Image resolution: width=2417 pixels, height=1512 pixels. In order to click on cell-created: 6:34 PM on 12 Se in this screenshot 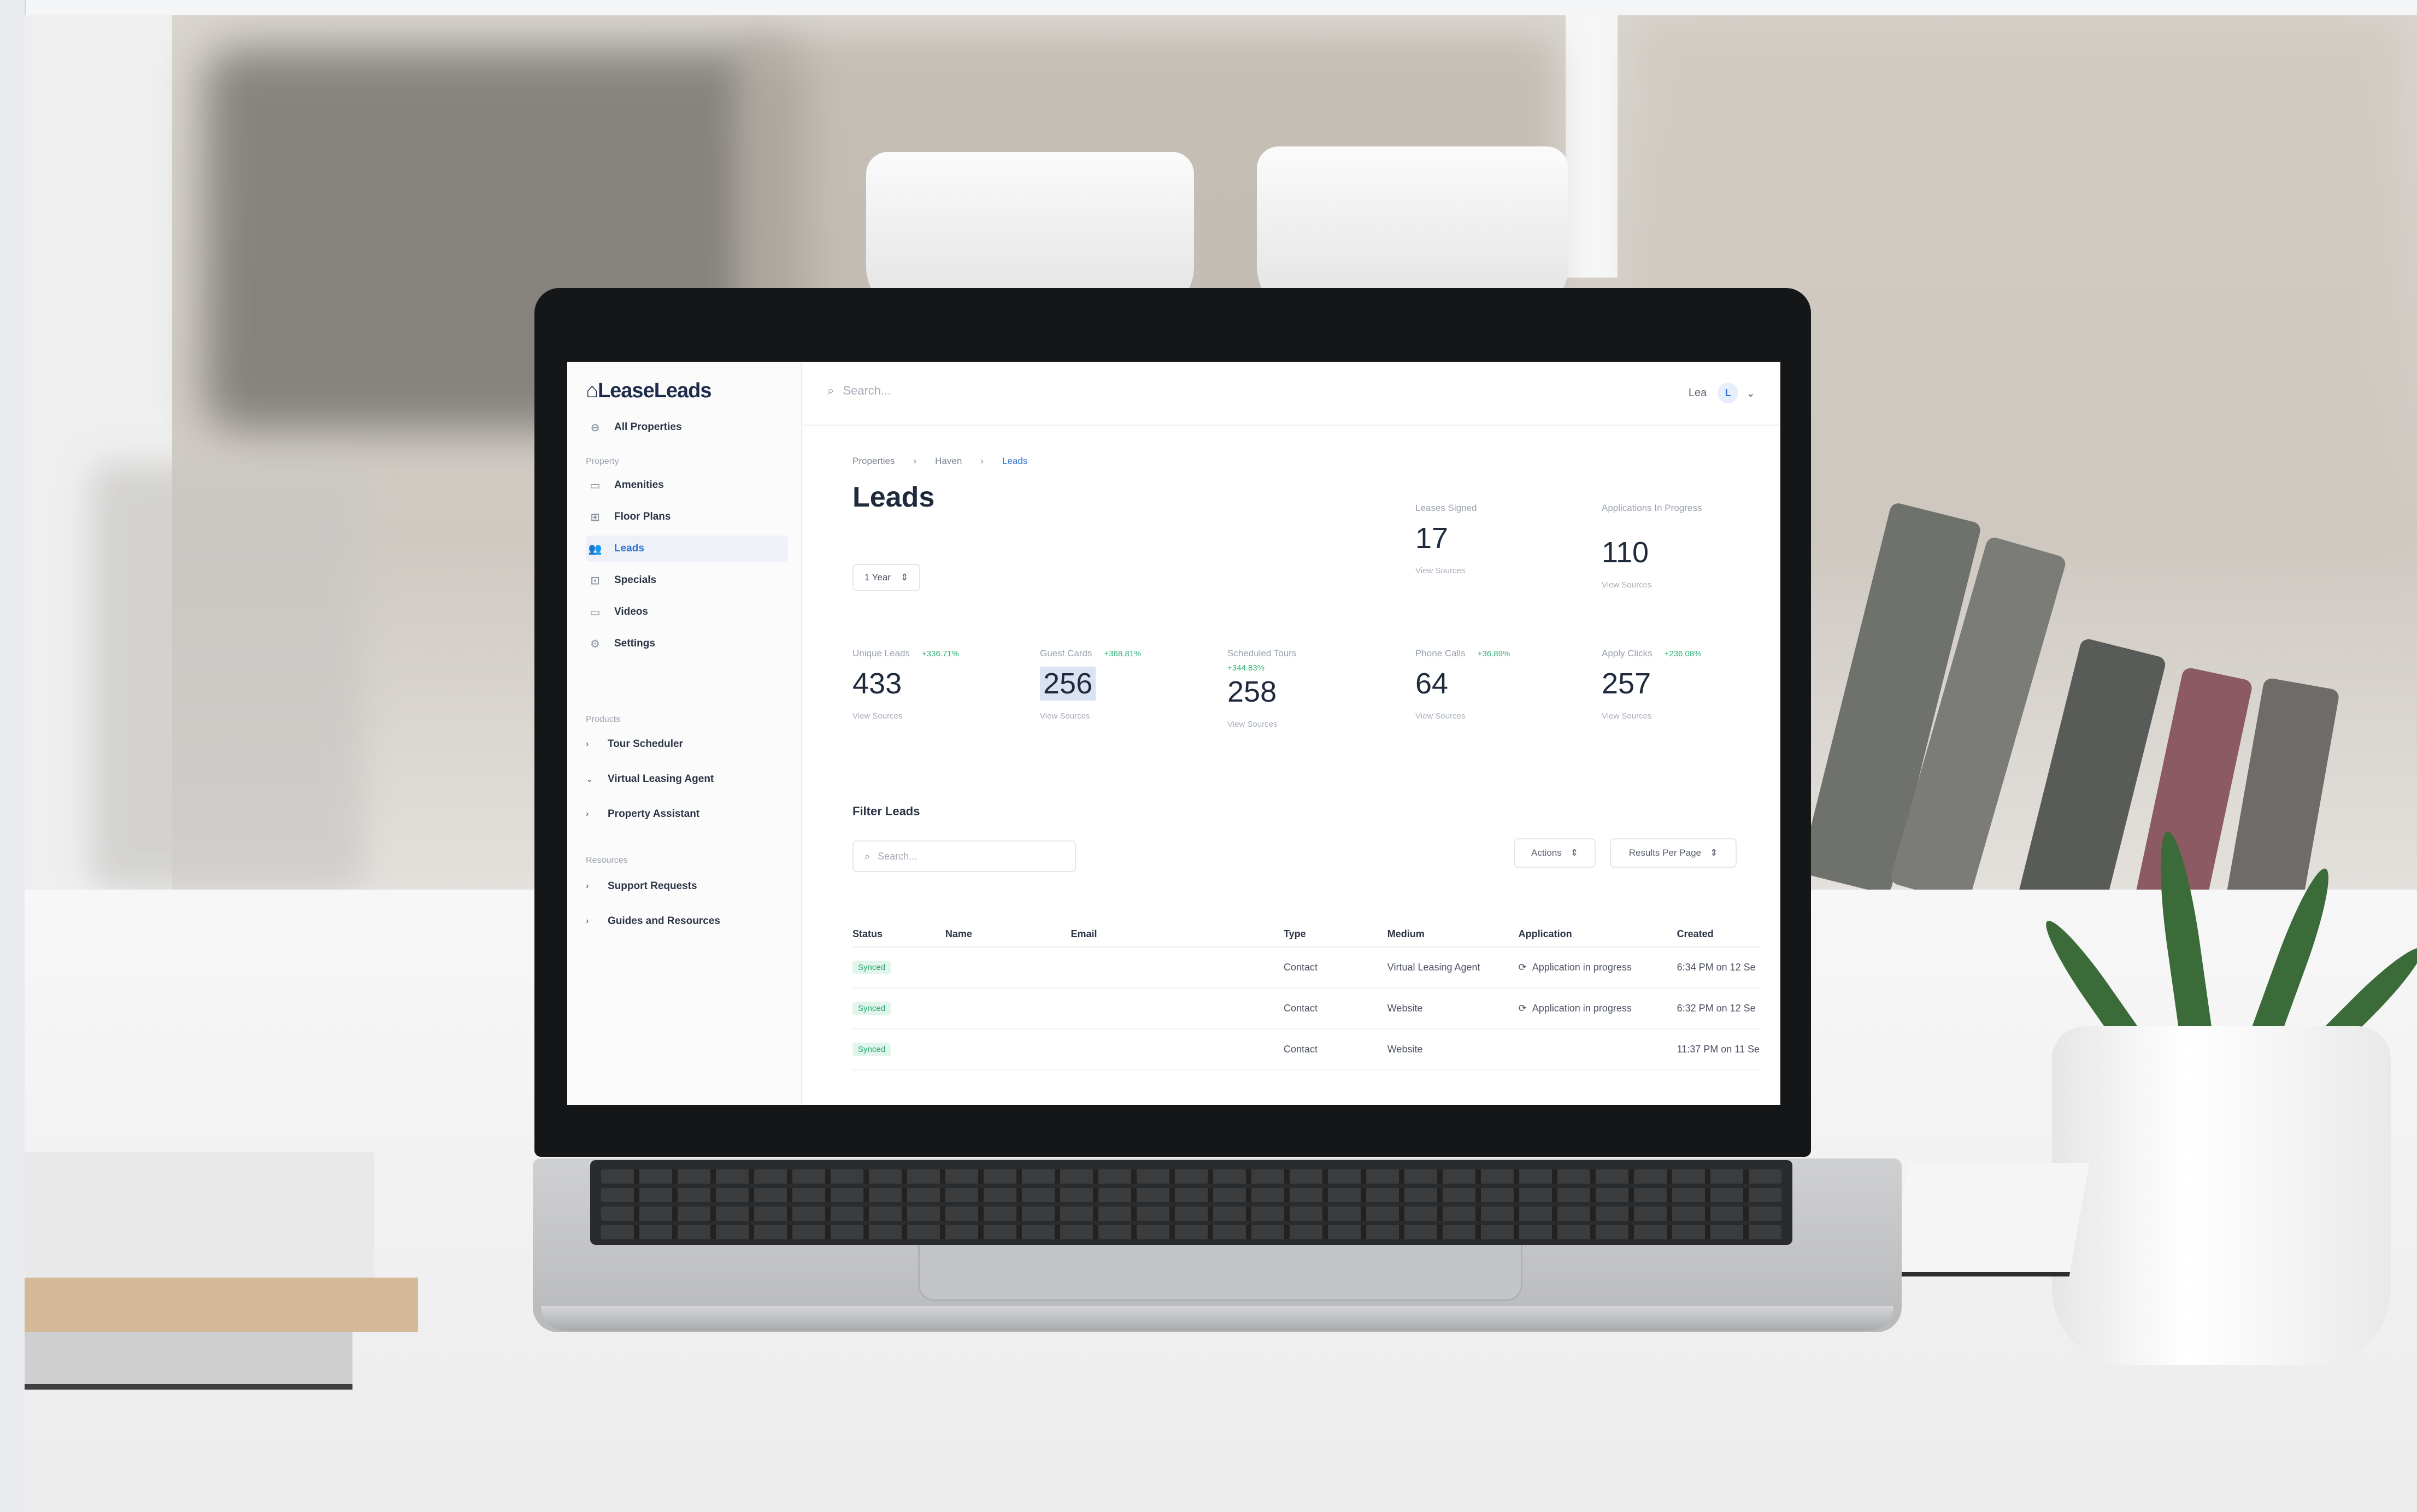, I will do `click(1718, 968)`.